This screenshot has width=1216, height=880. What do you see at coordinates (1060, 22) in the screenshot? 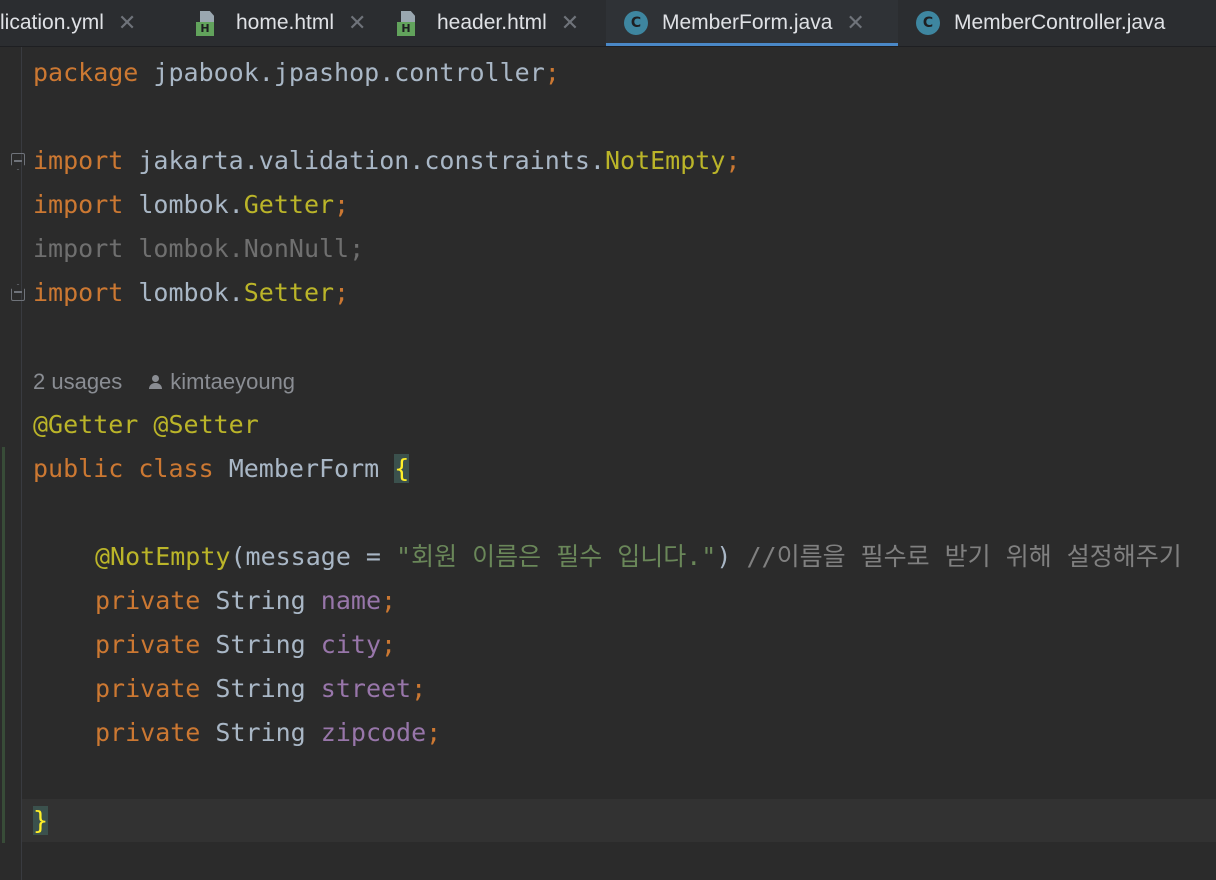
I see `tab-label: MemberController.java` at bounding box center [1060, 22].